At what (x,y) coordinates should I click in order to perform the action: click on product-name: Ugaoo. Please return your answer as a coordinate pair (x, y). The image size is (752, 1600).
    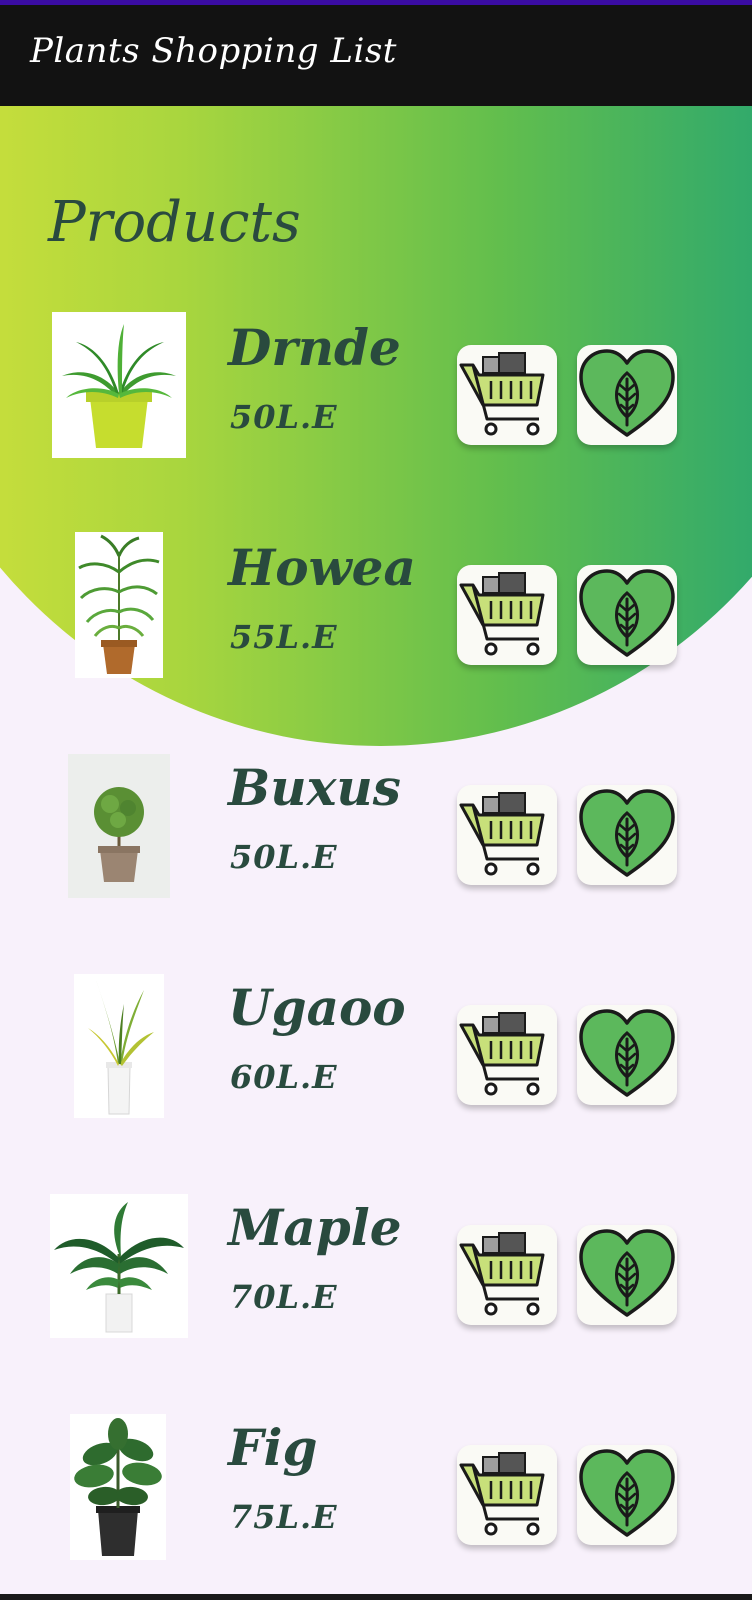
    Looking at the image, I should click on (317, 1007).